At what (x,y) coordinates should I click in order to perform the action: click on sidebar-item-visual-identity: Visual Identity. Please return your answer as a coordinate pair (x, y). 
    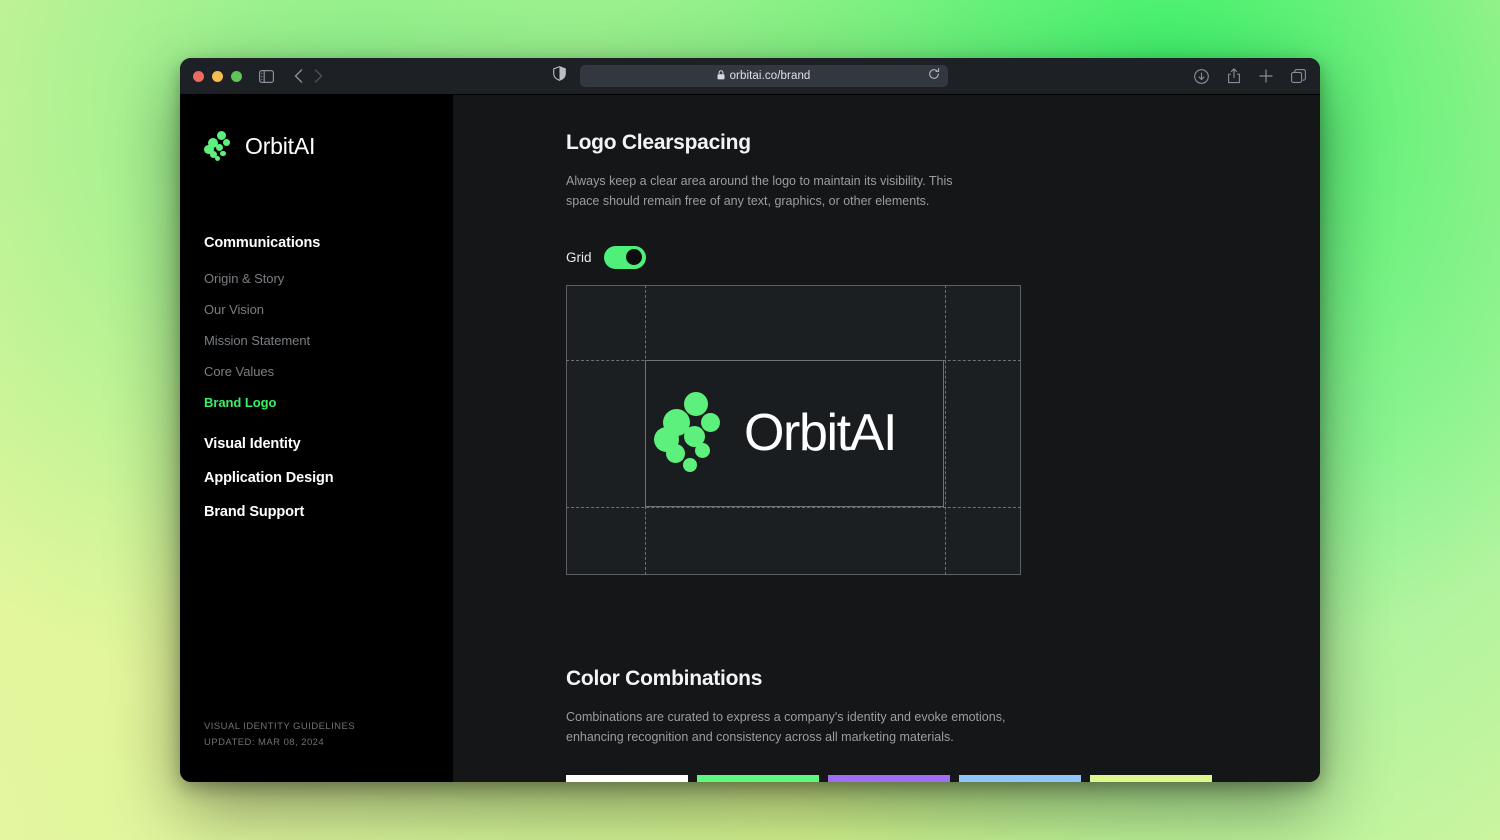
    Looking at the image, I should click on (319, 444).